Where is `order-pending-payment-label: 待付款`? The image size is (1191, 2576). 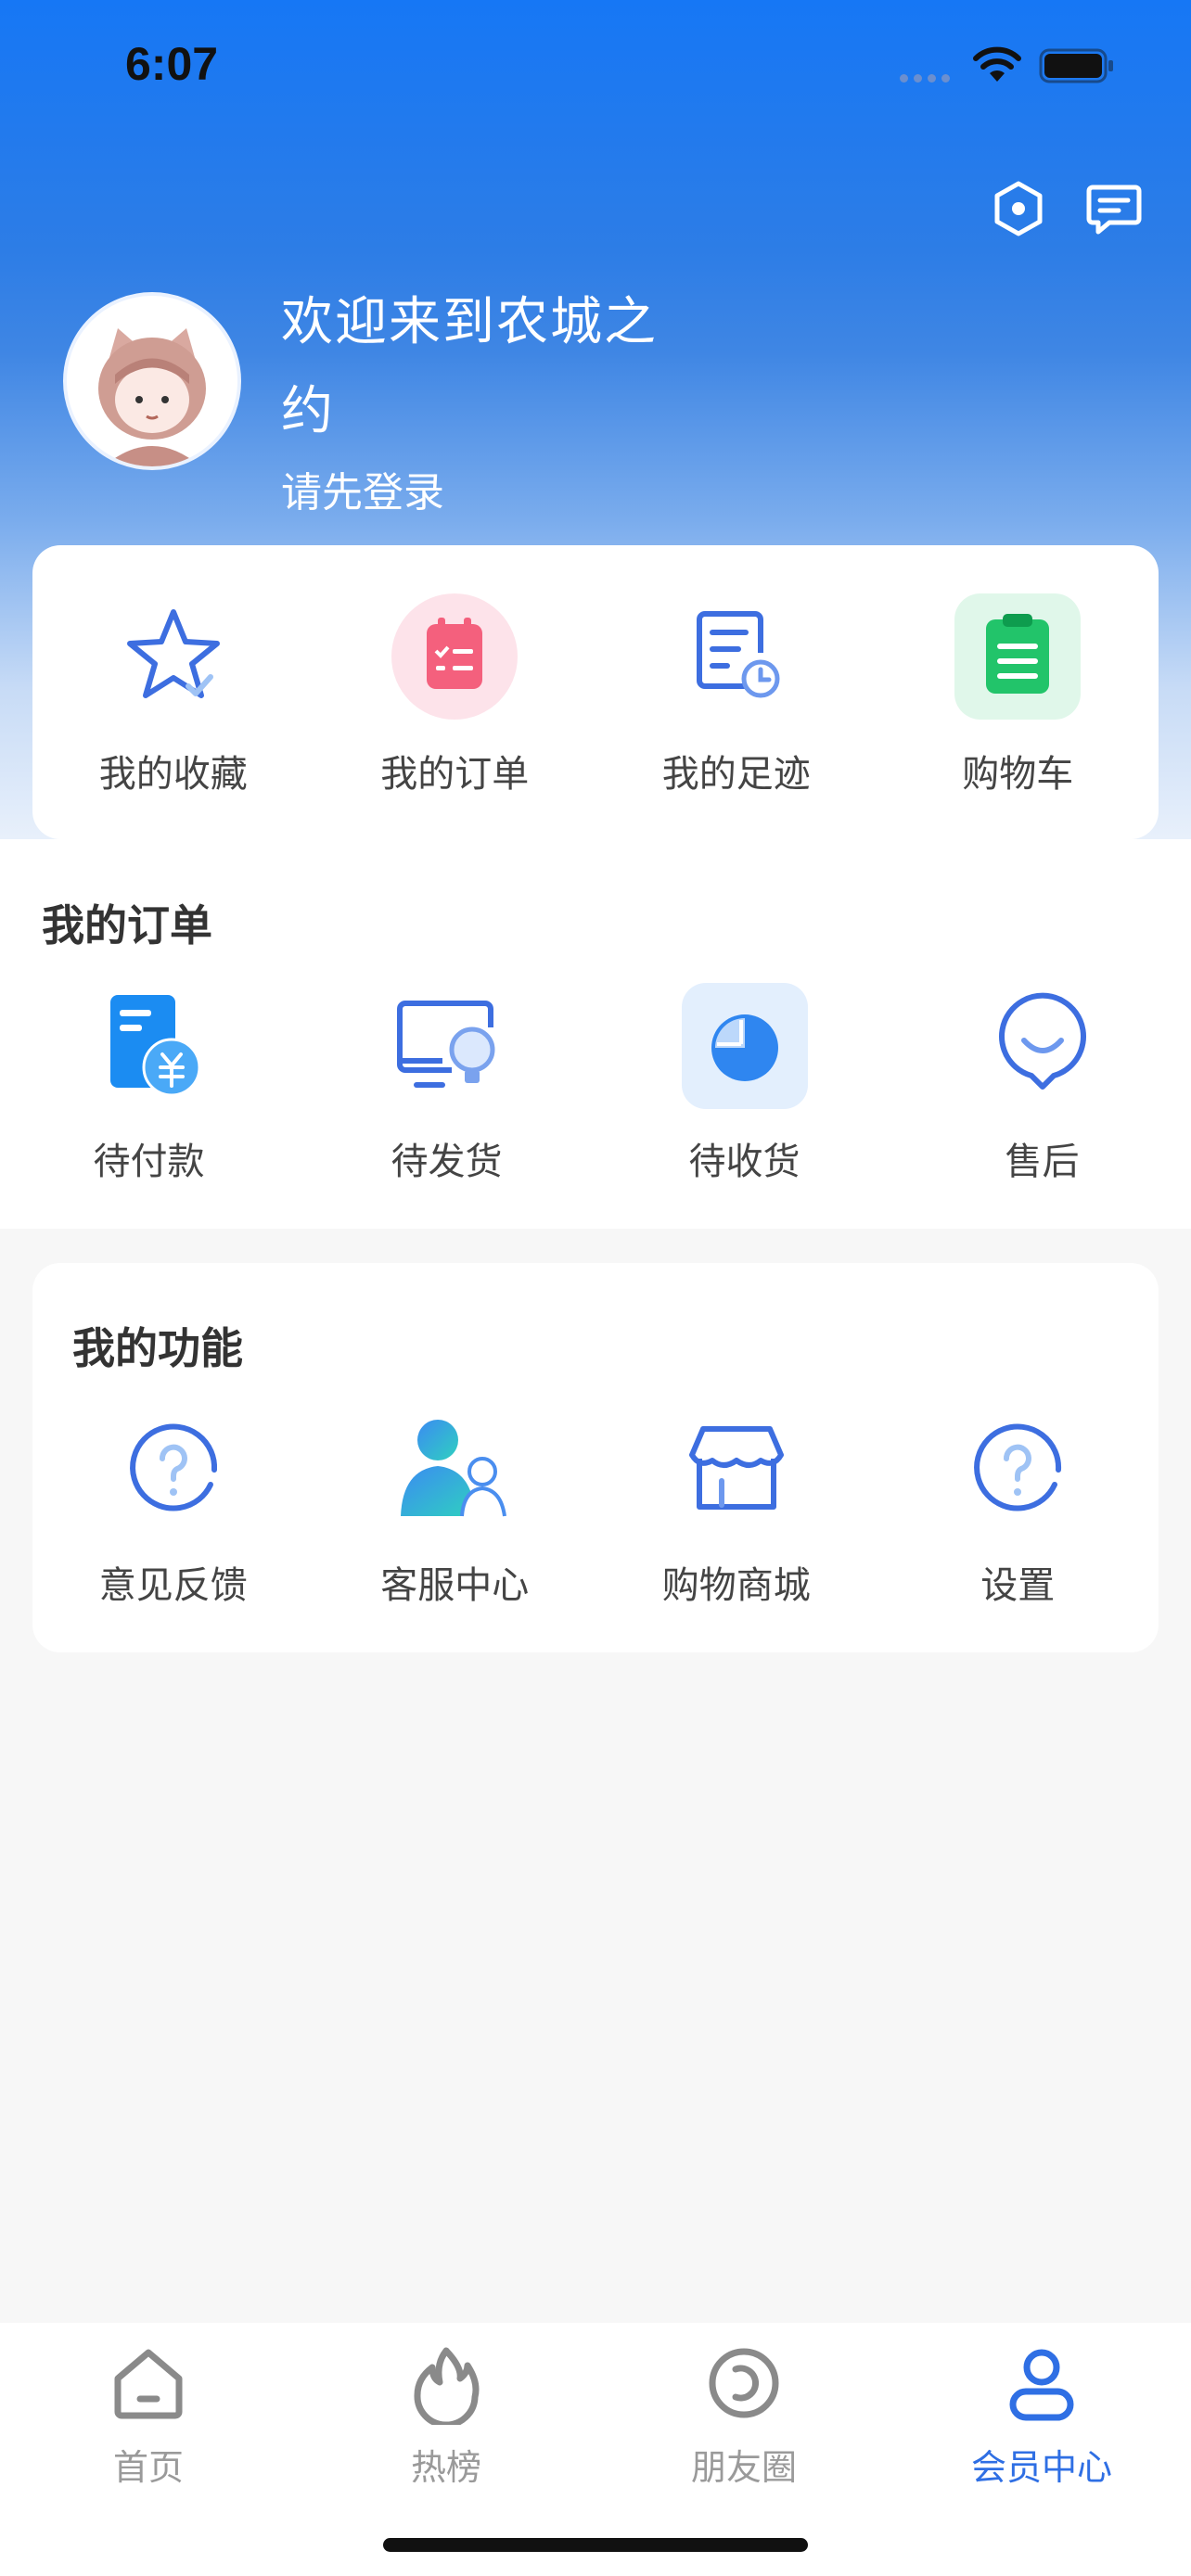
order-pending-payment-label: 待付款 is located at coordinates (149, 1162).